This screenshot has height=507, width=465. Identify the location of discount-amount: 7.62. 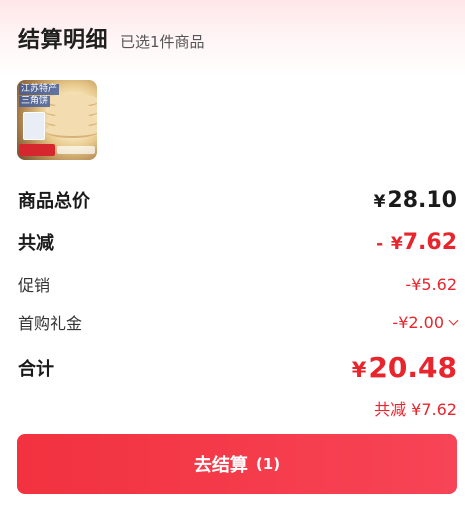
(429, 242).